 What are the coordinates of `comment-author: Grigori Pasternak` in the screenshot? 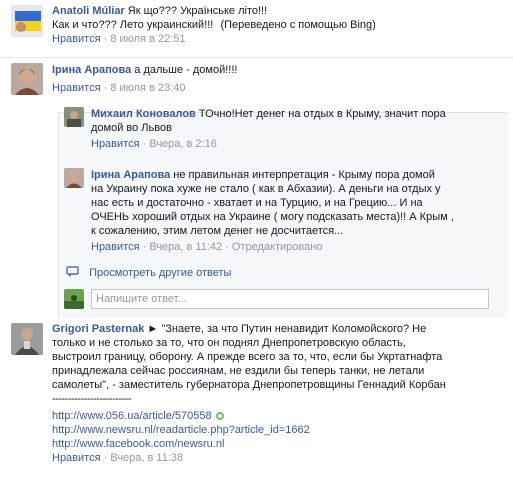 It's located at (98, 329).